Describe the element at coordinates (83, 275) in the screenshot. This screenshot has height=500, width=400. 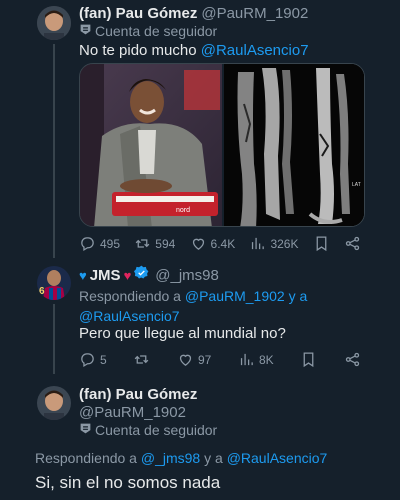
I see `blue-heart-icon: ♥` at that location.